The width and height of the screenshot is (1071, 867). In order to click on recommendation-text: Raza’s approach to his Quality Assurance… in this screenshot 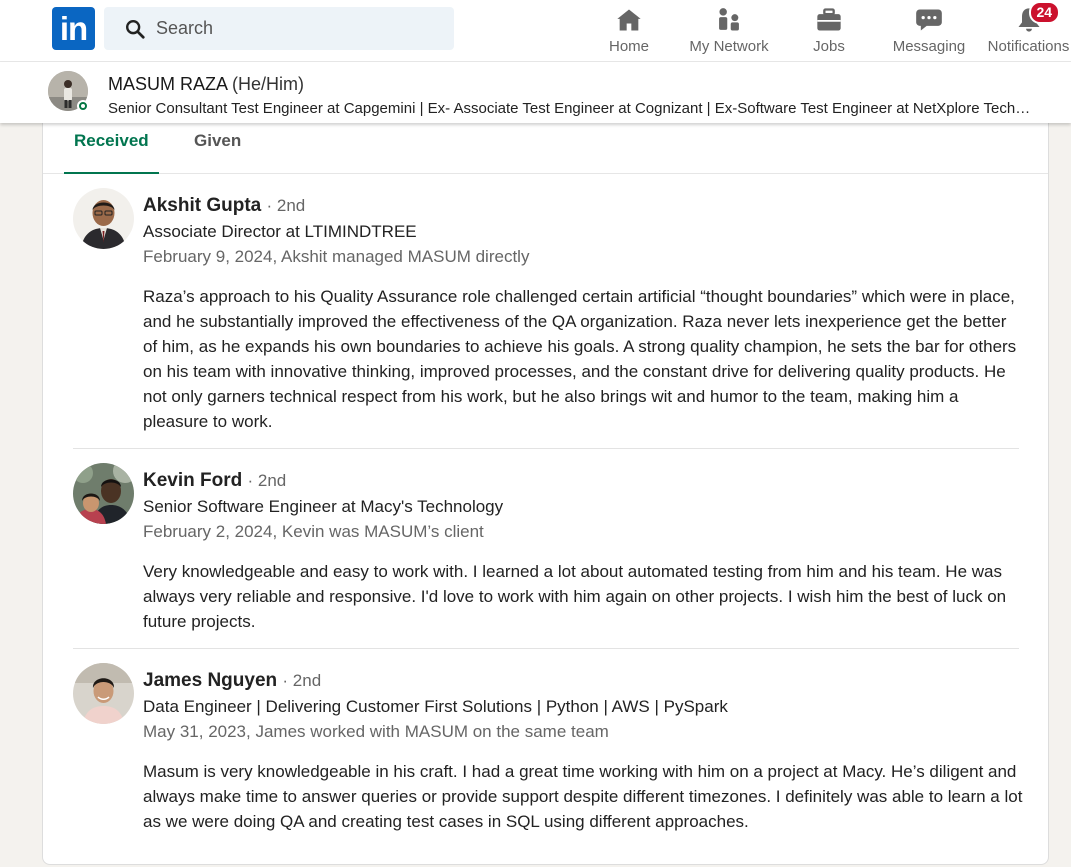, I will do `click(580, 359)`.